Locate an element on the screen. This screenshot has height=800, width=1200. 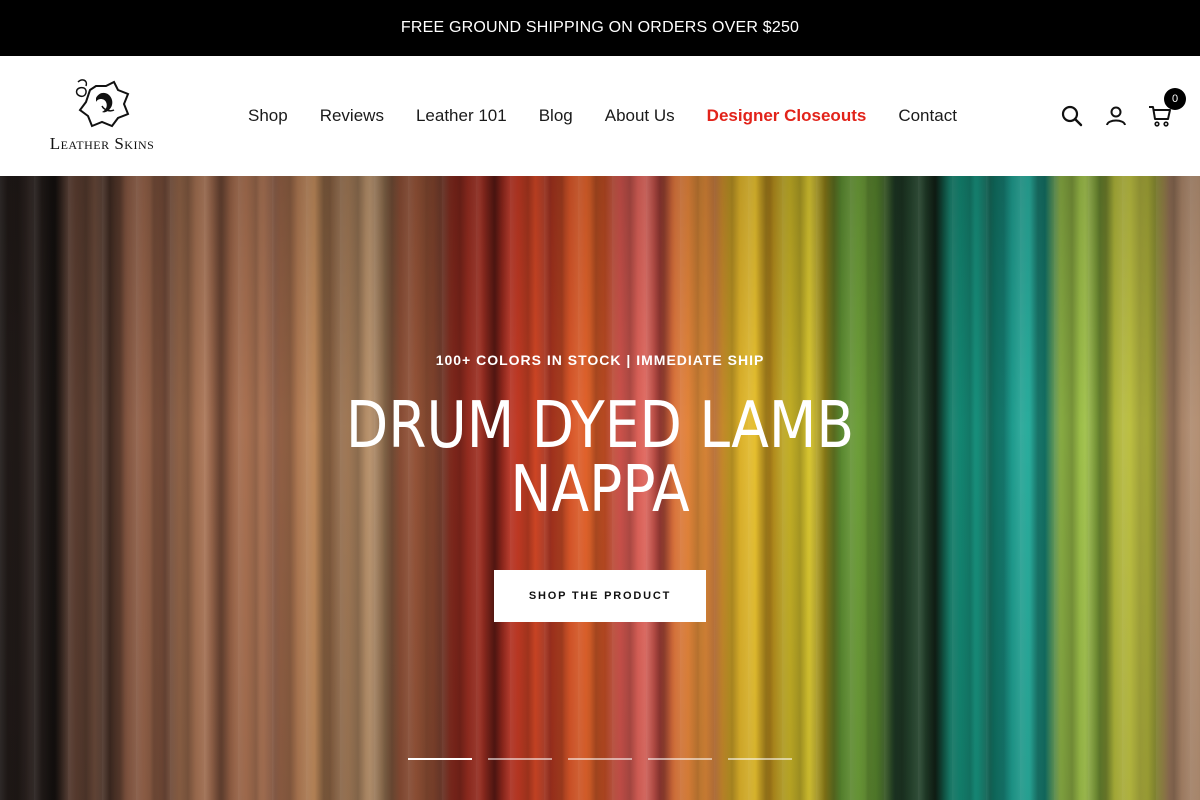
search-icon is located at coordinates (1072, 116).